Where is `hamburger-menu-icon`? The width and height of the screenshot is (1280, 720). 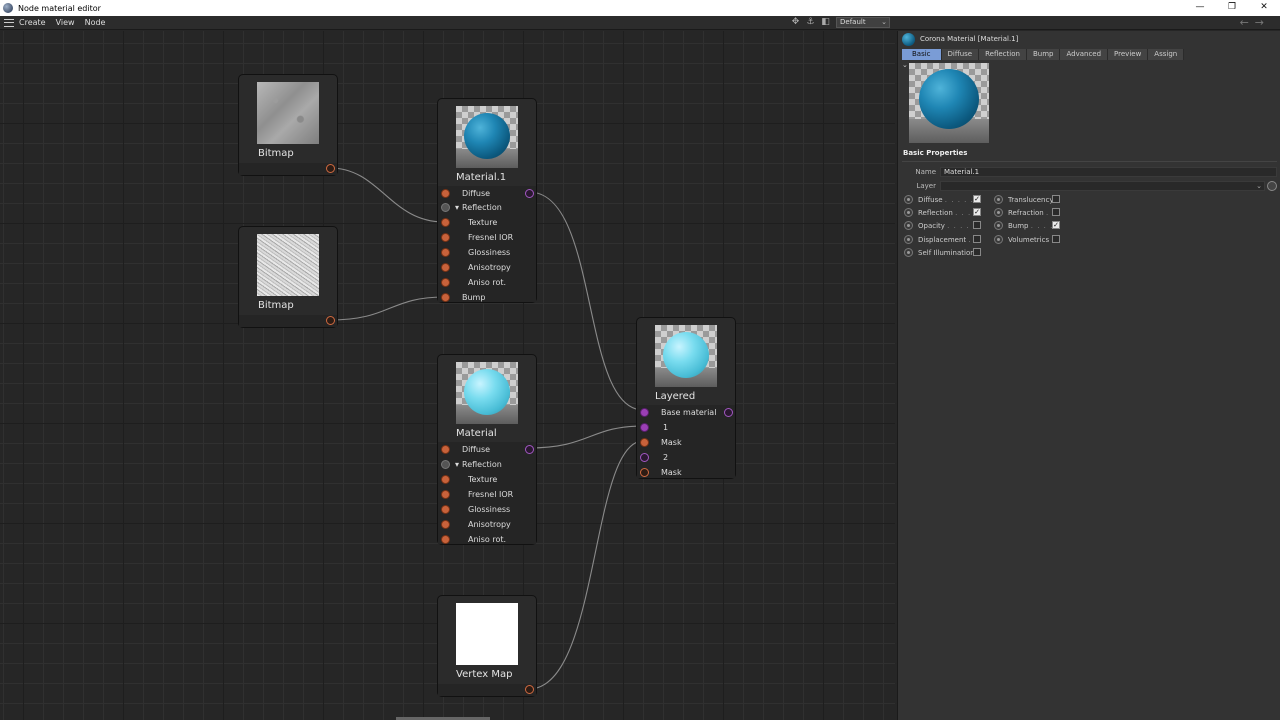 hamburger-menu-icon is located at coordinates (9, 22).